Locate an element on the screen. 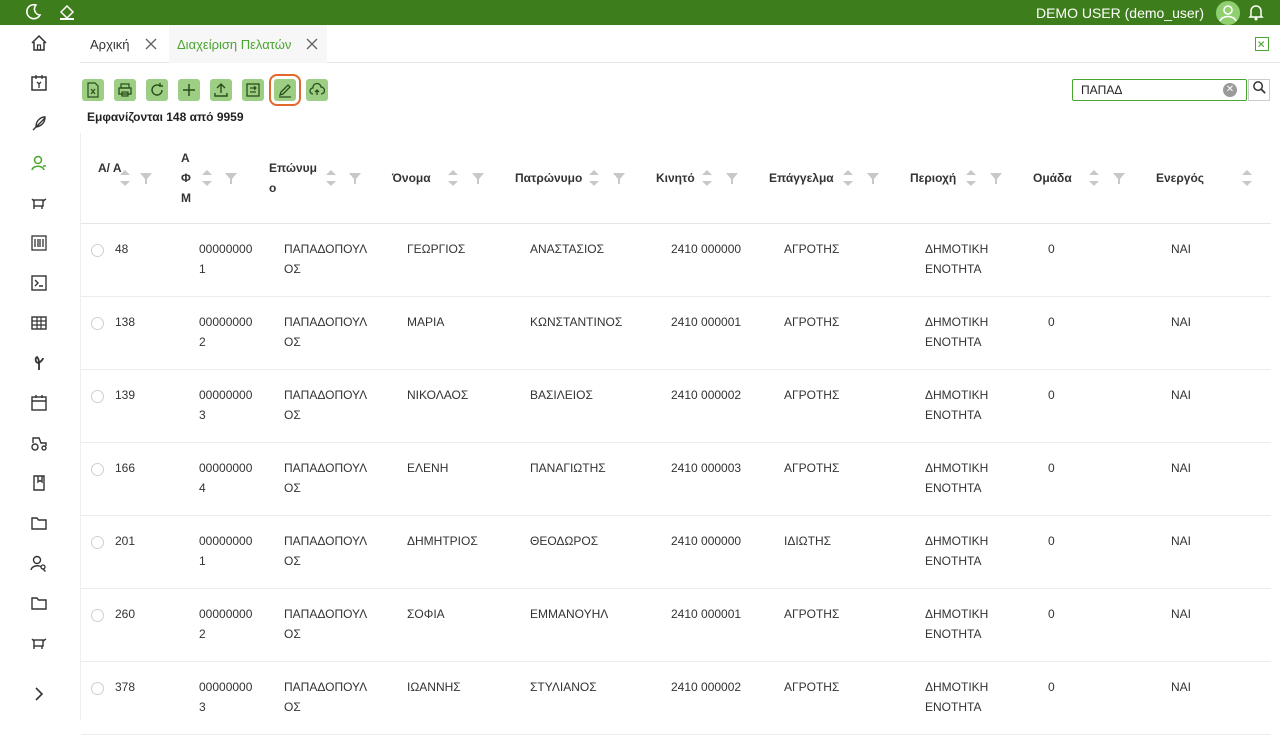 The width and height of the screenshot is (1280, 735). calendar-icon is located at coordinates (39, 403).